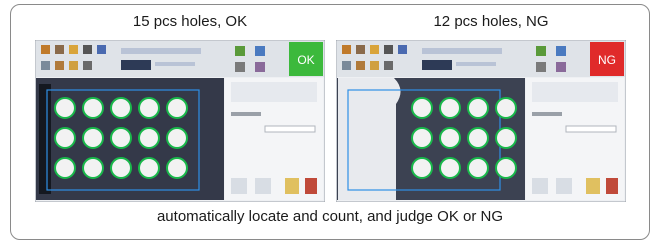  Describe the element at coordinates (369, 139) in the screenshot. I see `covered-region` at that location.